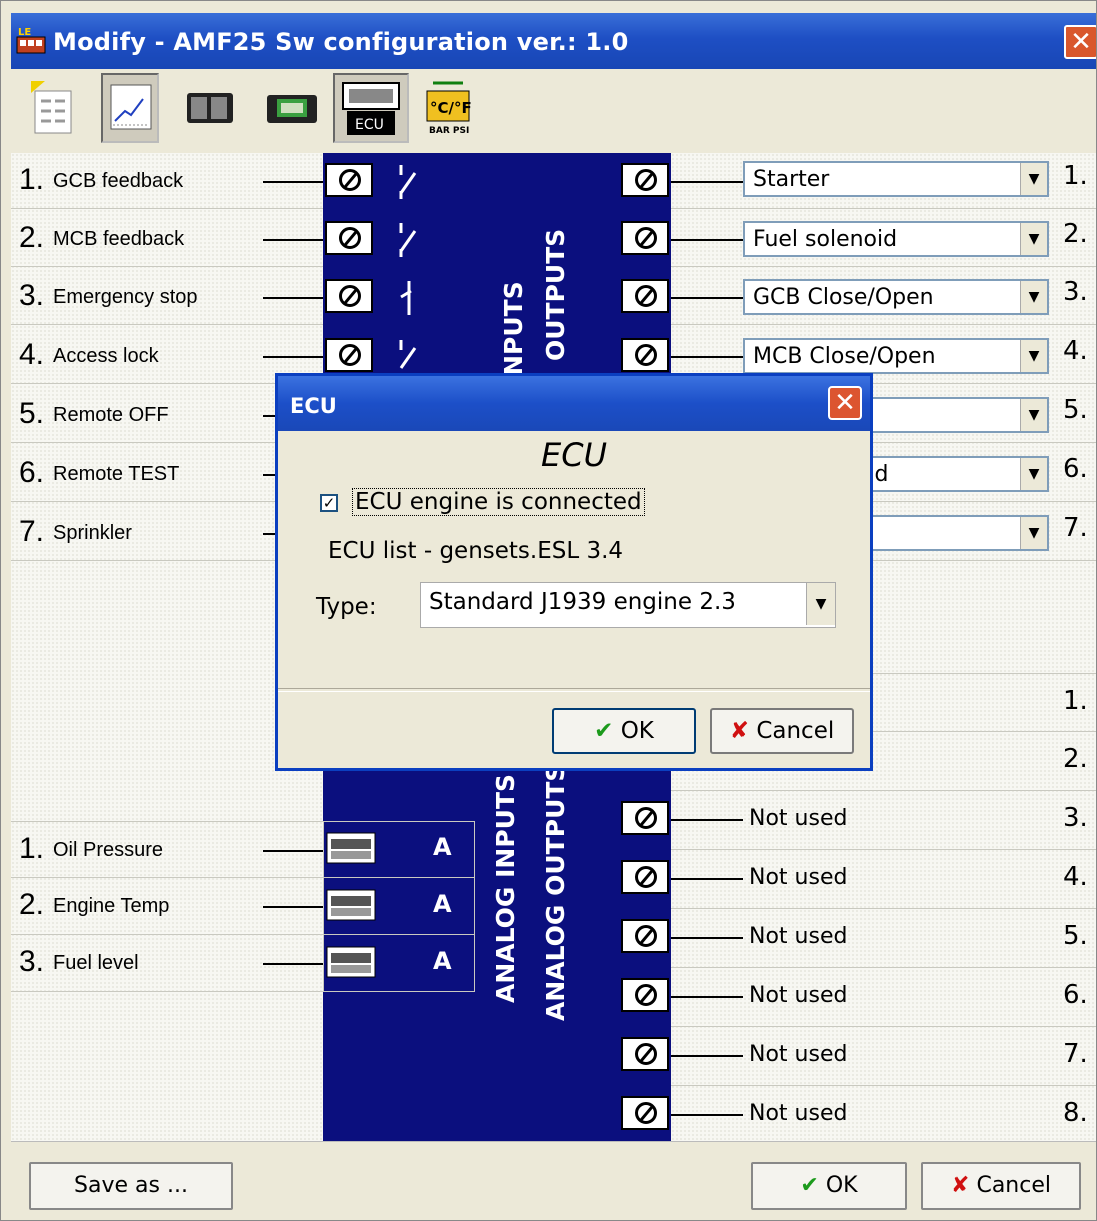 This screenshot has width=1097, height=1221. Describe the element at coordinates (829, 1186) in the screenshot. I see `ok-button: ✔ OK` at that location.